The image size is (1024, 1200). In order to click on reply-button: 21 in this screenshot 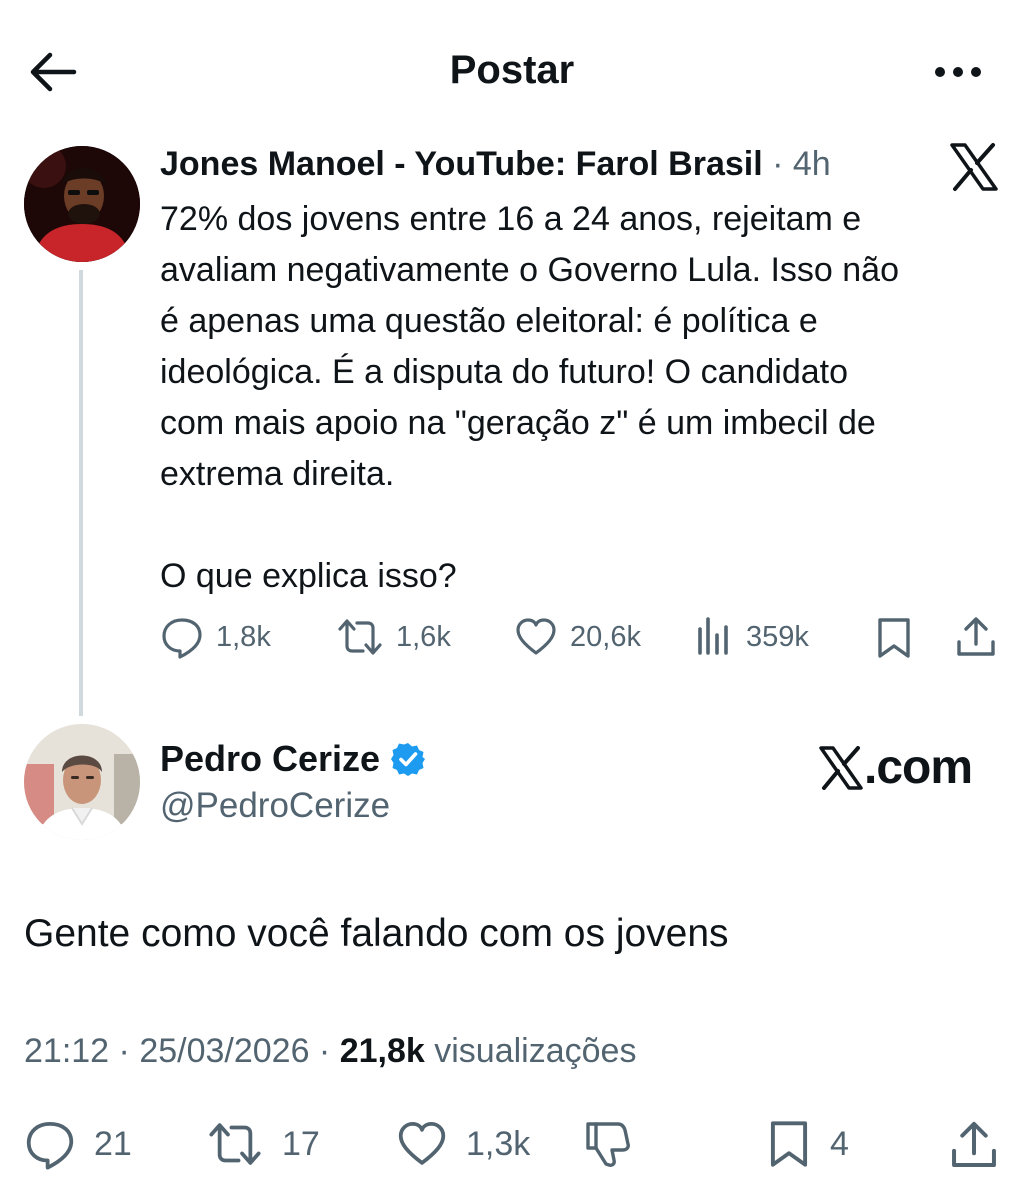, I will do `click(78, 1144)`.